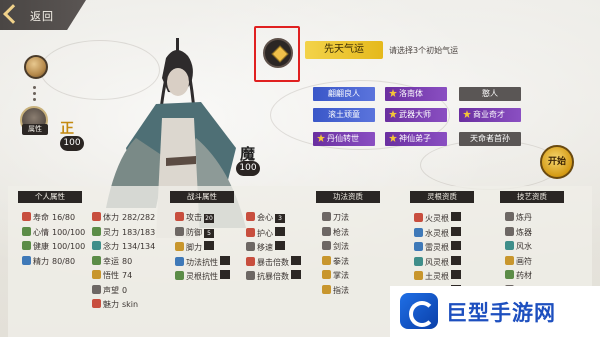 This screenshot has height=337, width=600. Describe the element at coordinates (96, 231) in the screenshot. I see `spirit-icon` at that location.